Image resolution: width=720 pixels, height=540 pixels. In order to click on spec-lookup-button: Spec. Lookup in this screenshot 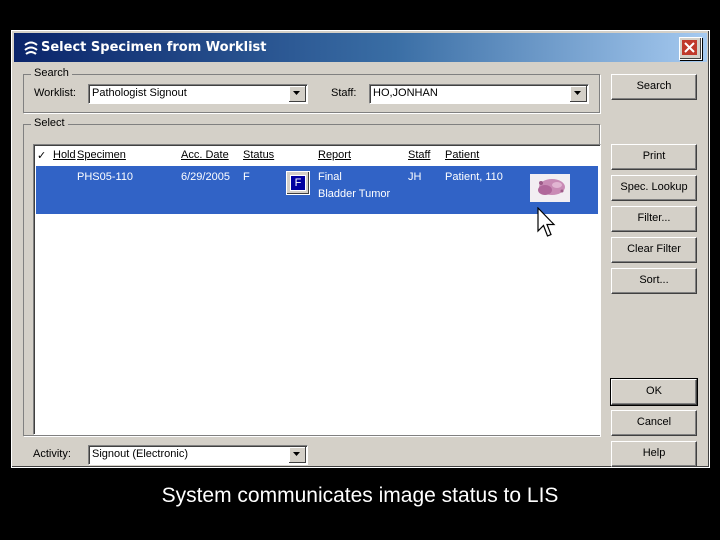, I will do `click(654, 188)`.